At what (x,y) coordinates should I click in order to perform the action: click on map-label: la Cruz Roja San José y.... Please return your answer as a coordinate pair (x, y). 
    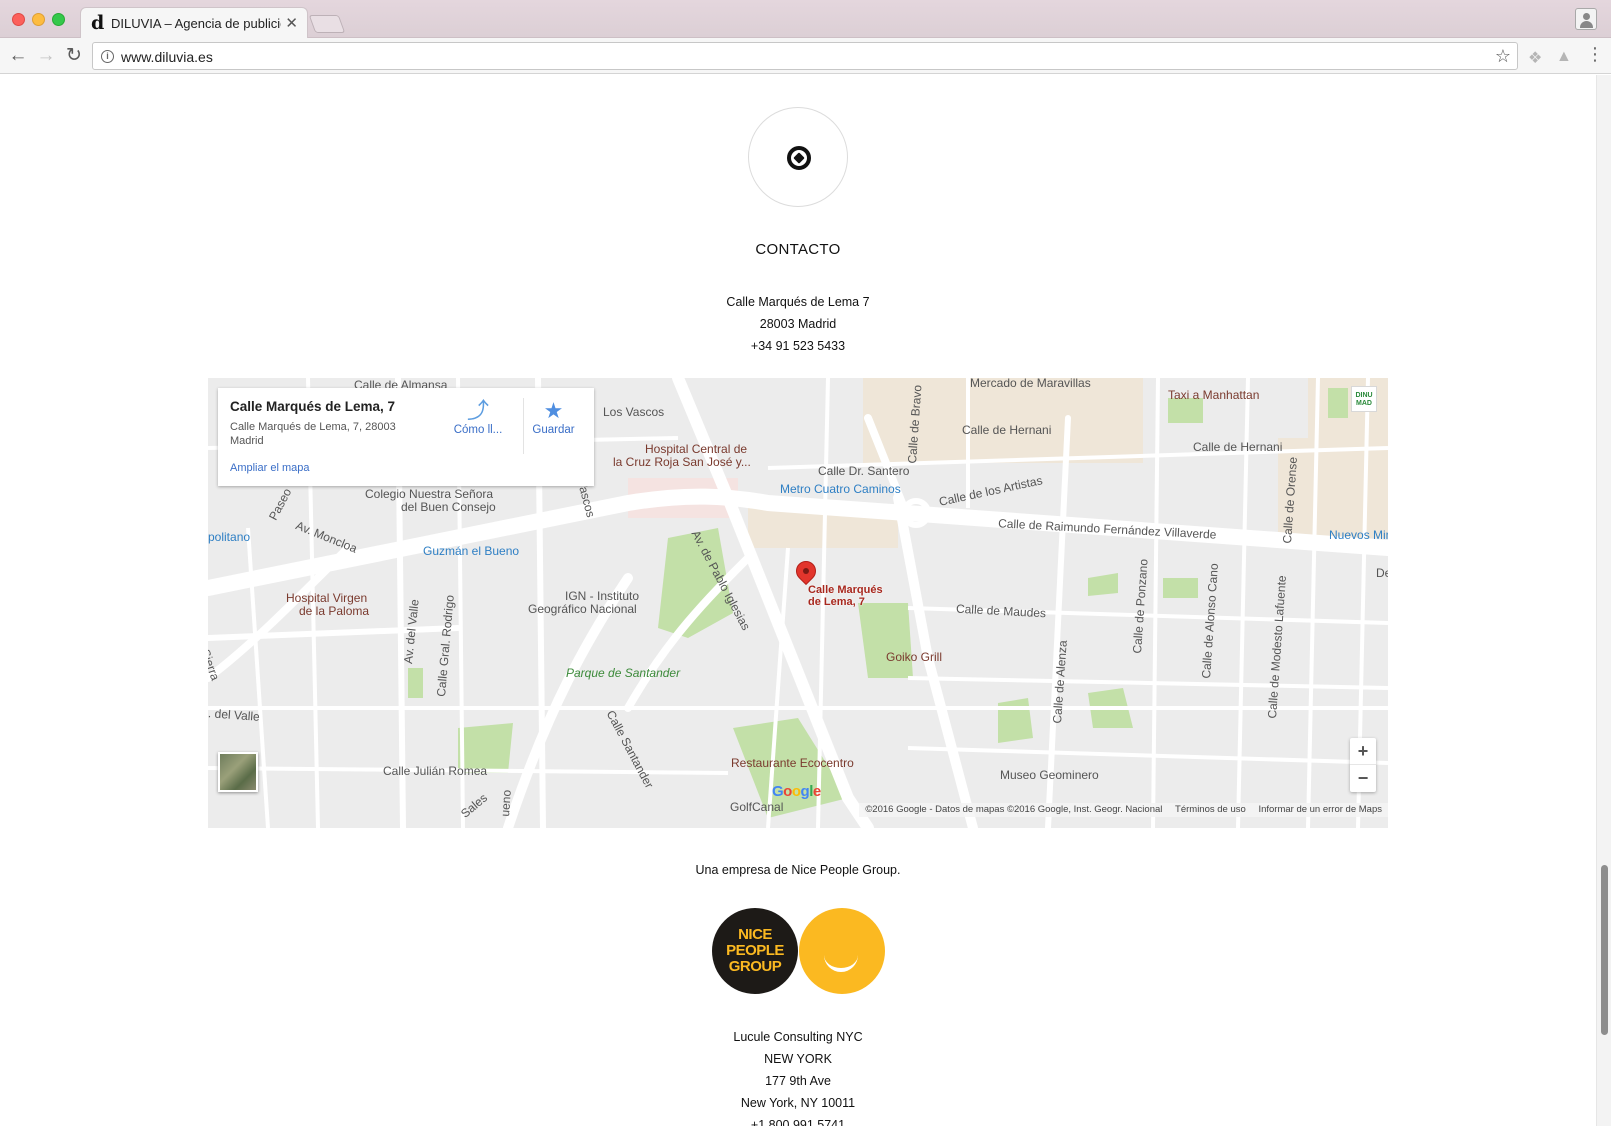
    Looking at the image, I should click on (682, 462).